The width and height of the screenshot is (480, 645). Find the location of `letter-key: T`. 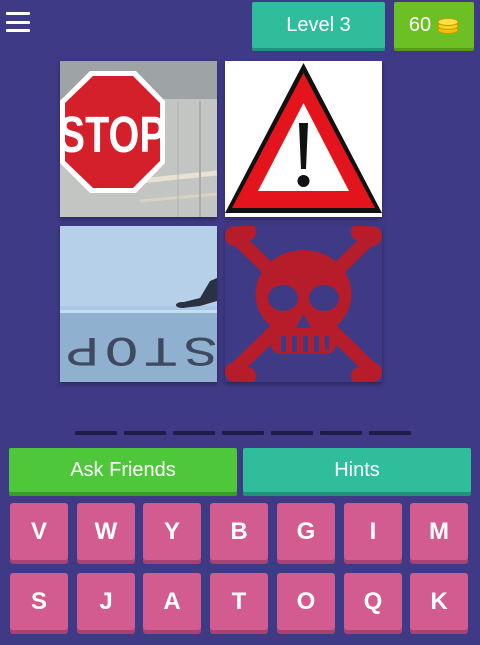

letter-key: T is located at coordinates (239, 601).